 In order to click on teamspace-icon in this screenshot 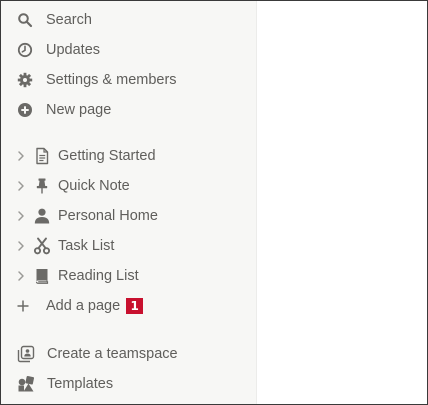, I will do `click(26, 354)`.